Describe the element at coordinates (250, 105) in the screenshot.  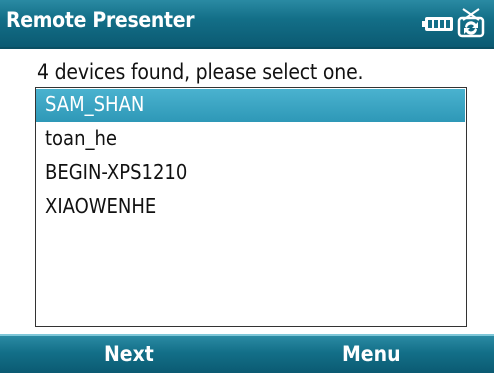
I see `list-item-sam-shan: SAM_SHAN` at that location.